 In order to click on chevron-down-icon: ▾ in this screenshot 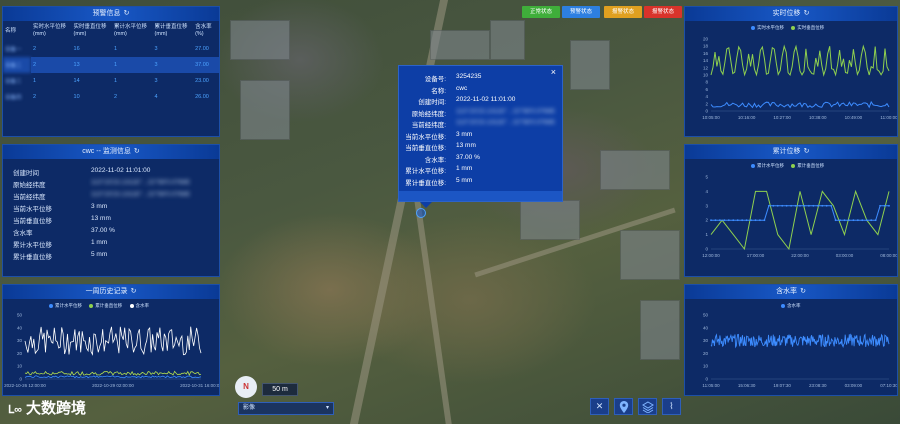, I will do `click(327, 408)`.